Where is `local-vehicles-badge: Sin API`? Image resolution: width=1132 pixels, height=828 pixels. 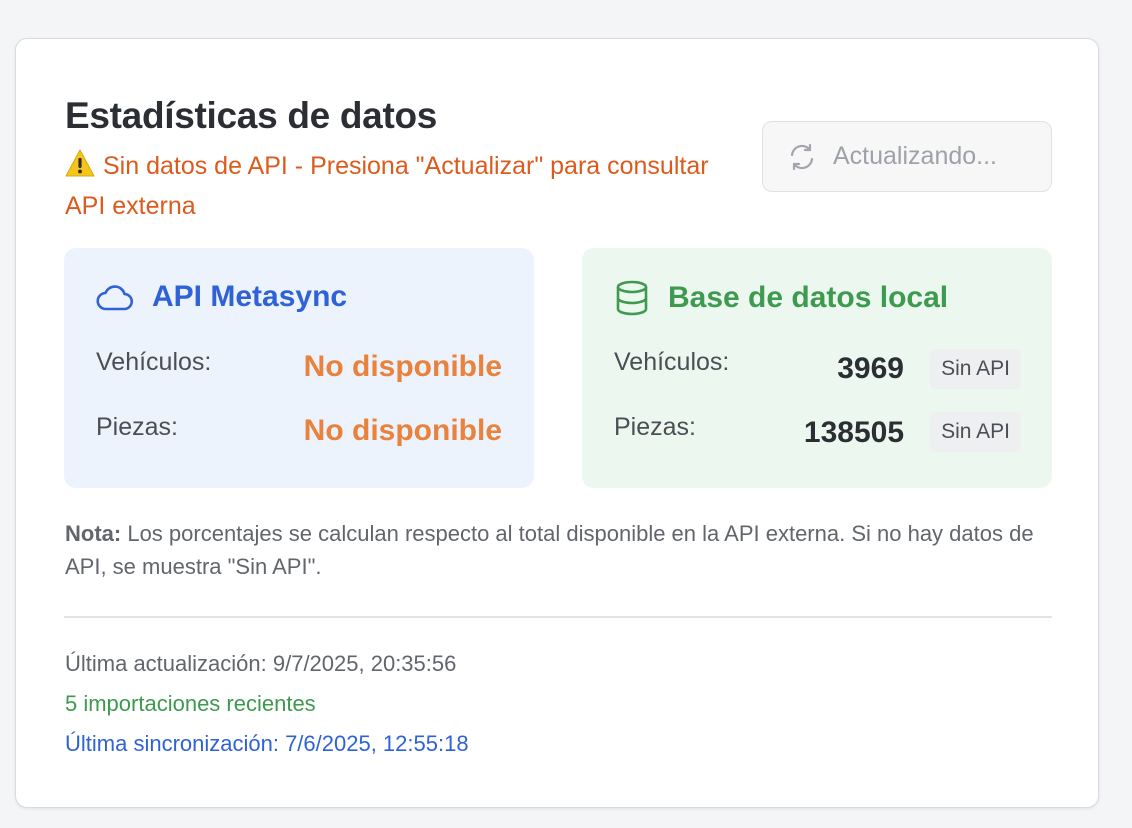 local-vehicles-badge: Sin API is located at coordinates (975, 369).